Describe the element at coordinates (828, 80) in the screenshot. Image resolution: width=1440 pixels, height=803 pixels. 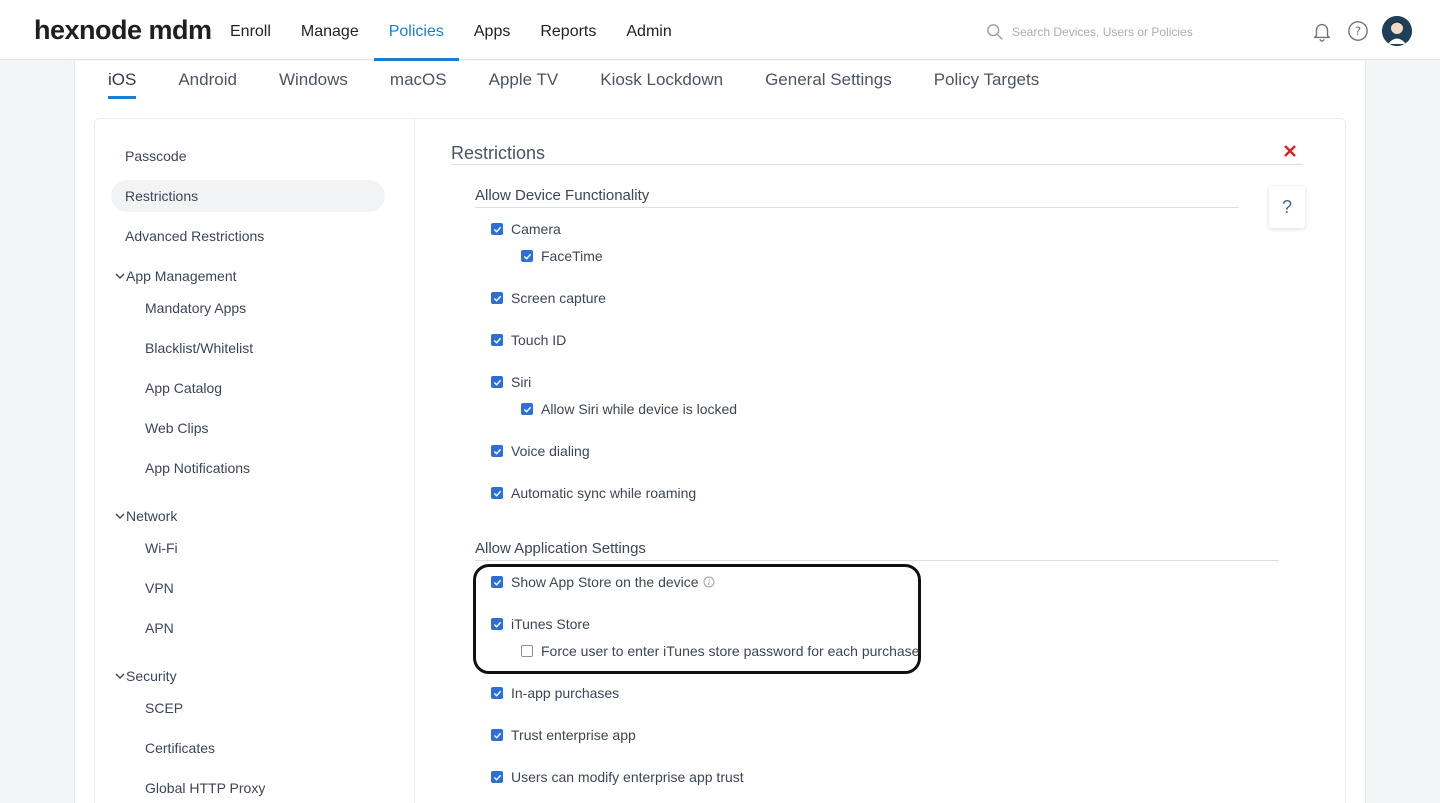
I see `tab-general-settings: General Settings` at that location.